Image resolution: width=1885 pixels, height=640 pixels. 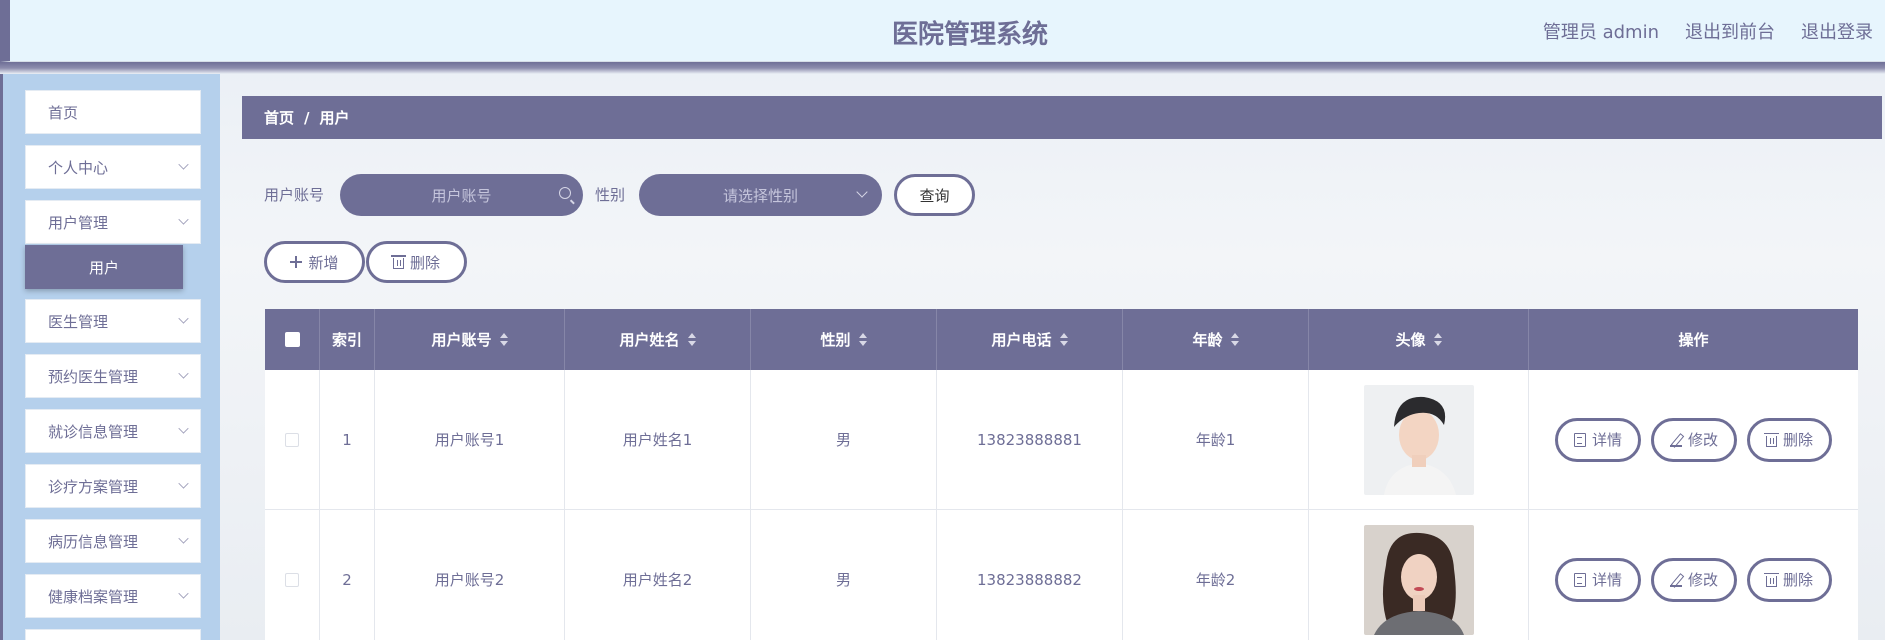 I want to click on sidebar-item-label: 医生管理, so click(x=78, y=321).